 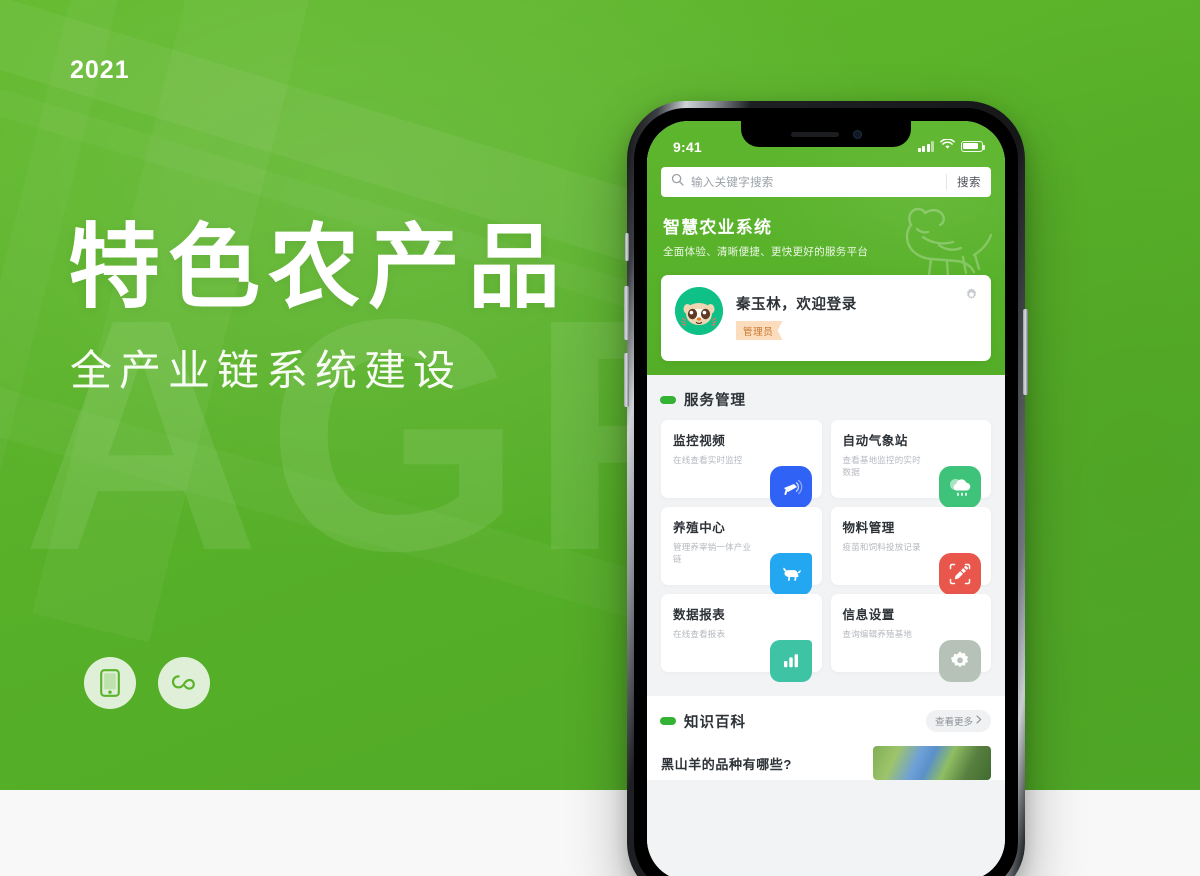 What do you see at coordinates (712, 553) in the screenshot?
I see `service-tile-desc: 管理养宰销一体产业链` at bounding box center [712, 553].